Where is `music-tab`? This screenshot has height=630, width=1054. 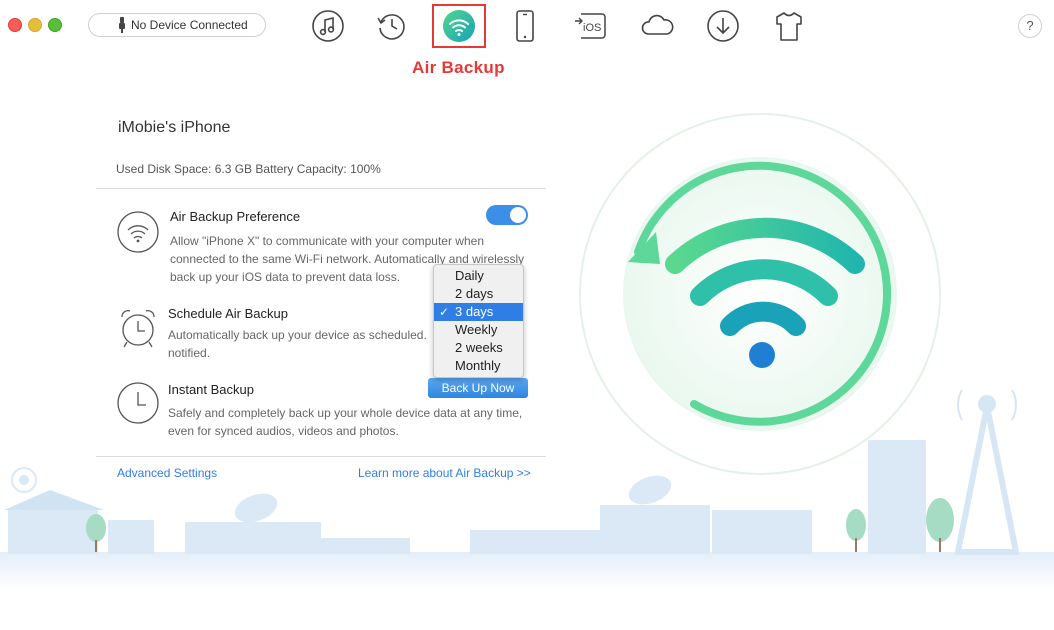 music-tab is located at coordinates (328, 26).